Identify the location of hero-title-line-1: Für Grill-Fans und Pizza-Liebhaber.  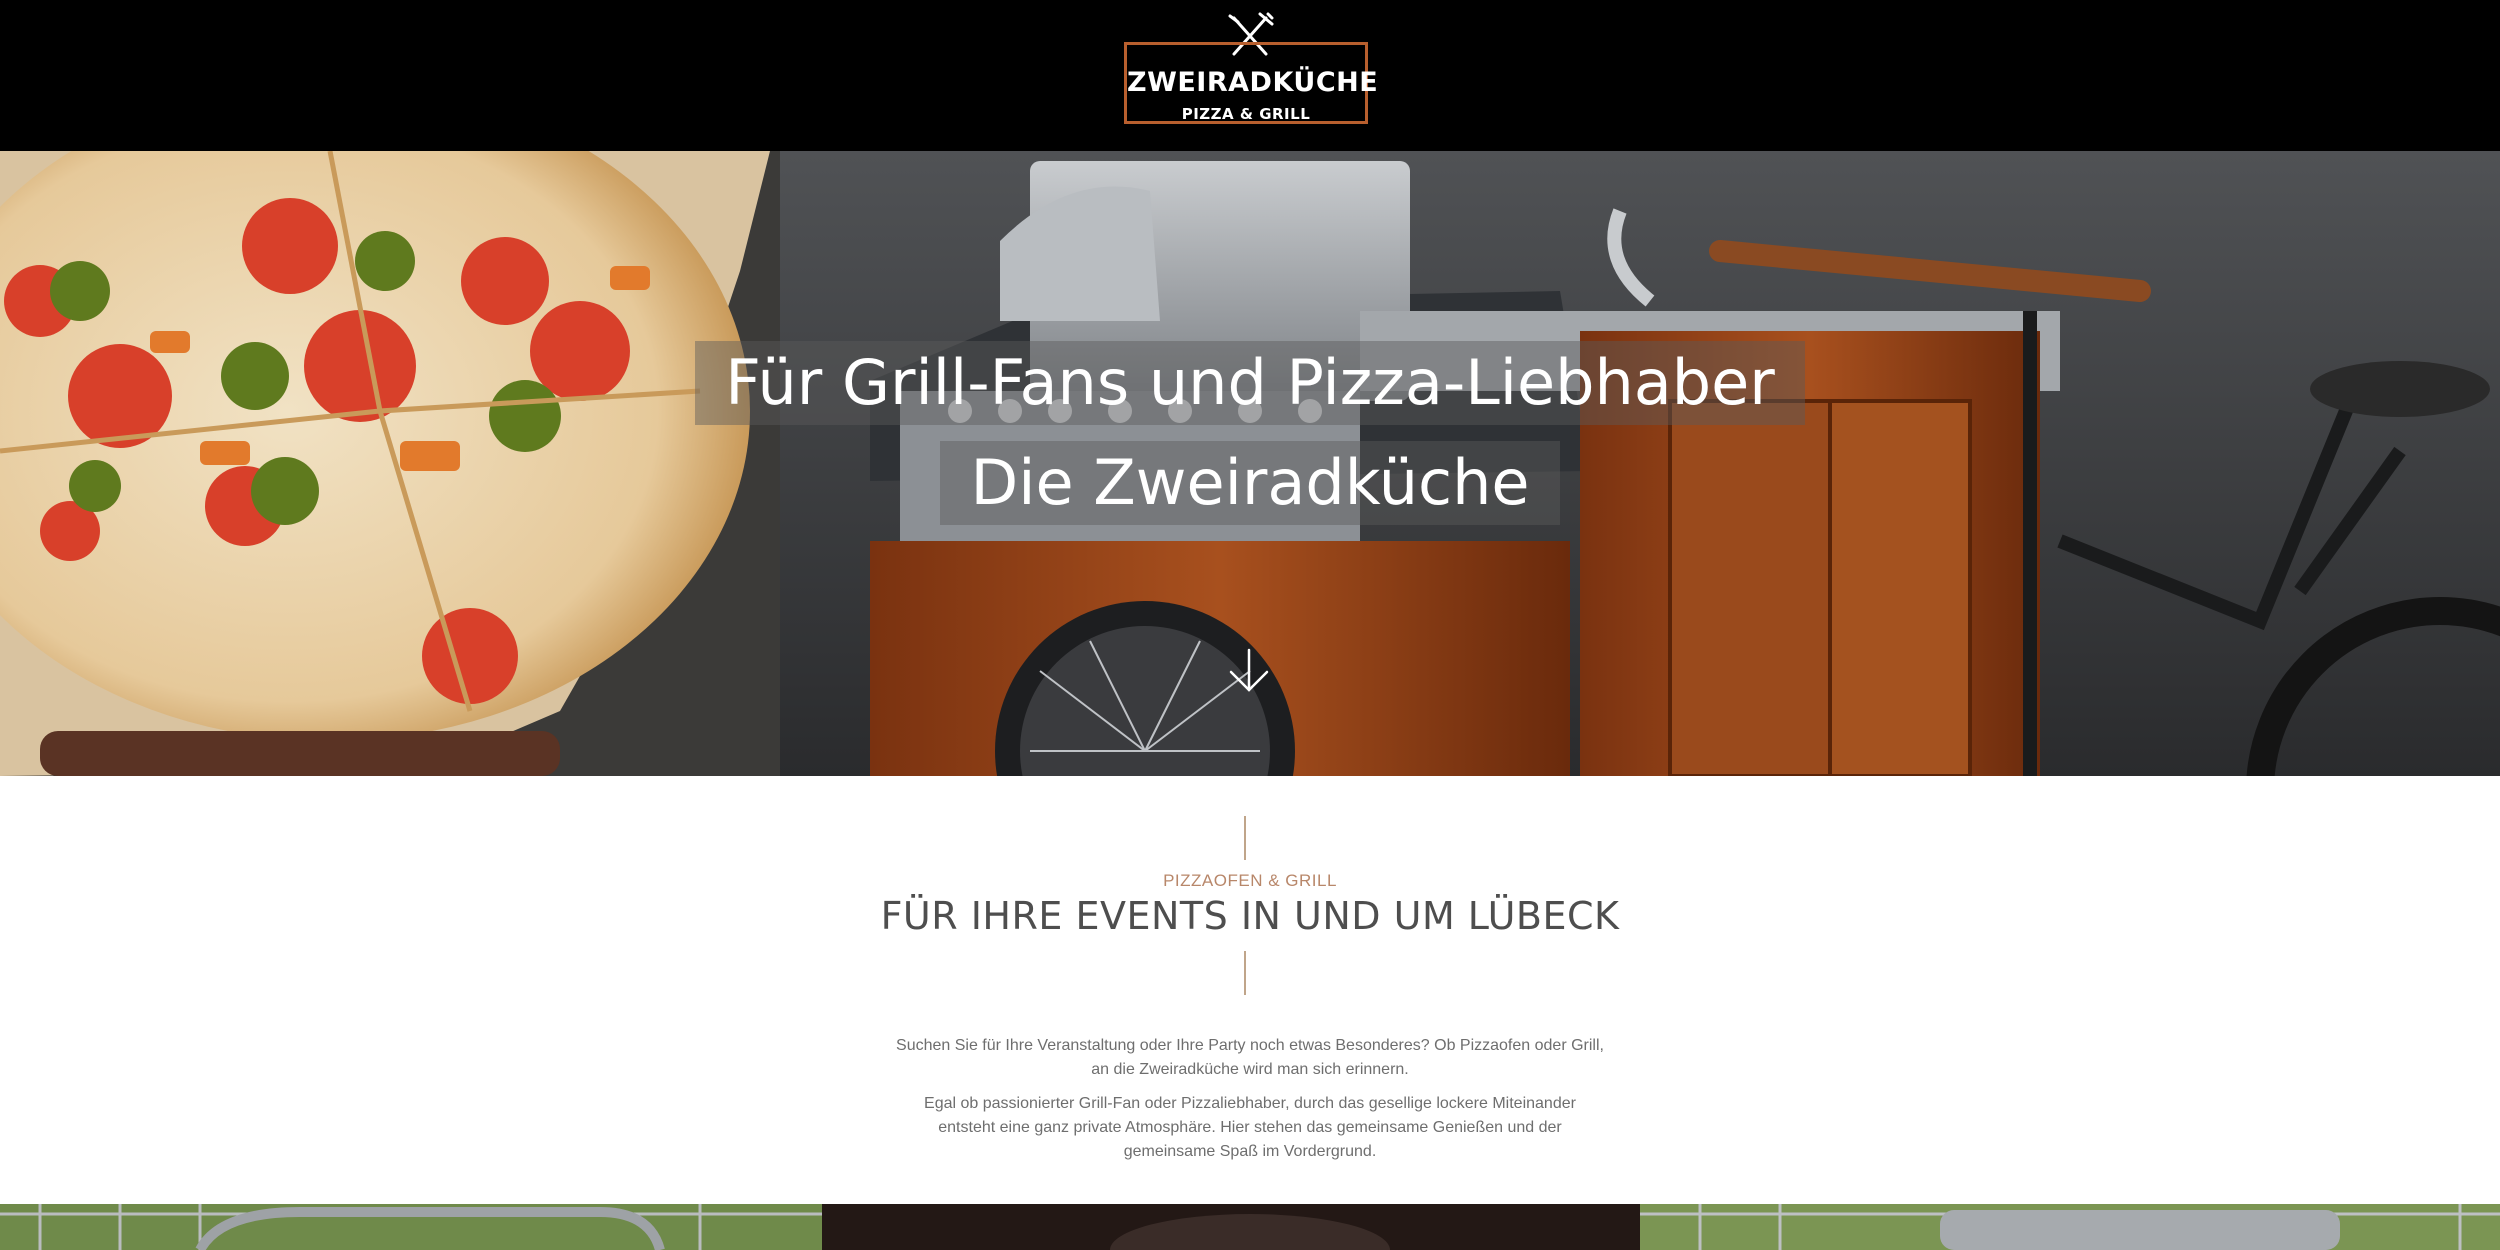
(1250, 383).